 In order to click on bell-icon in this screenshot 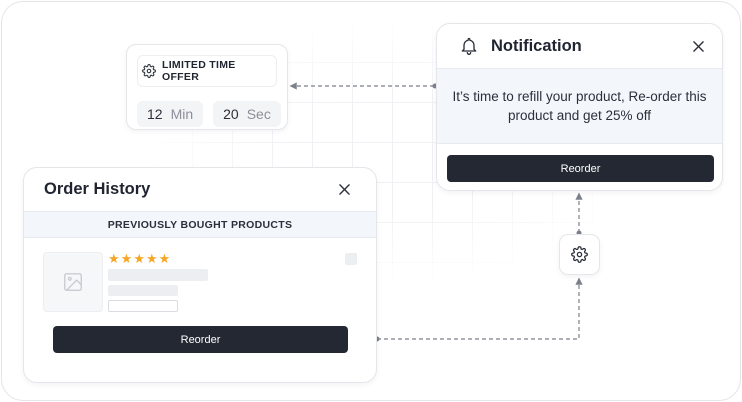, I will do `click(469, 46)`.